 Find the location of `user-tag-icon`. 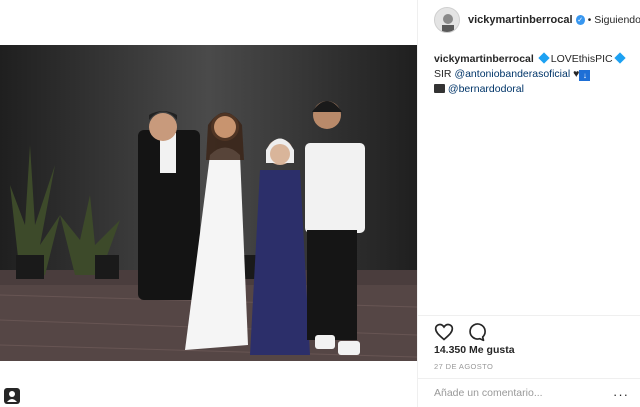

user-tag-icon is located at coordinates (12, 396).